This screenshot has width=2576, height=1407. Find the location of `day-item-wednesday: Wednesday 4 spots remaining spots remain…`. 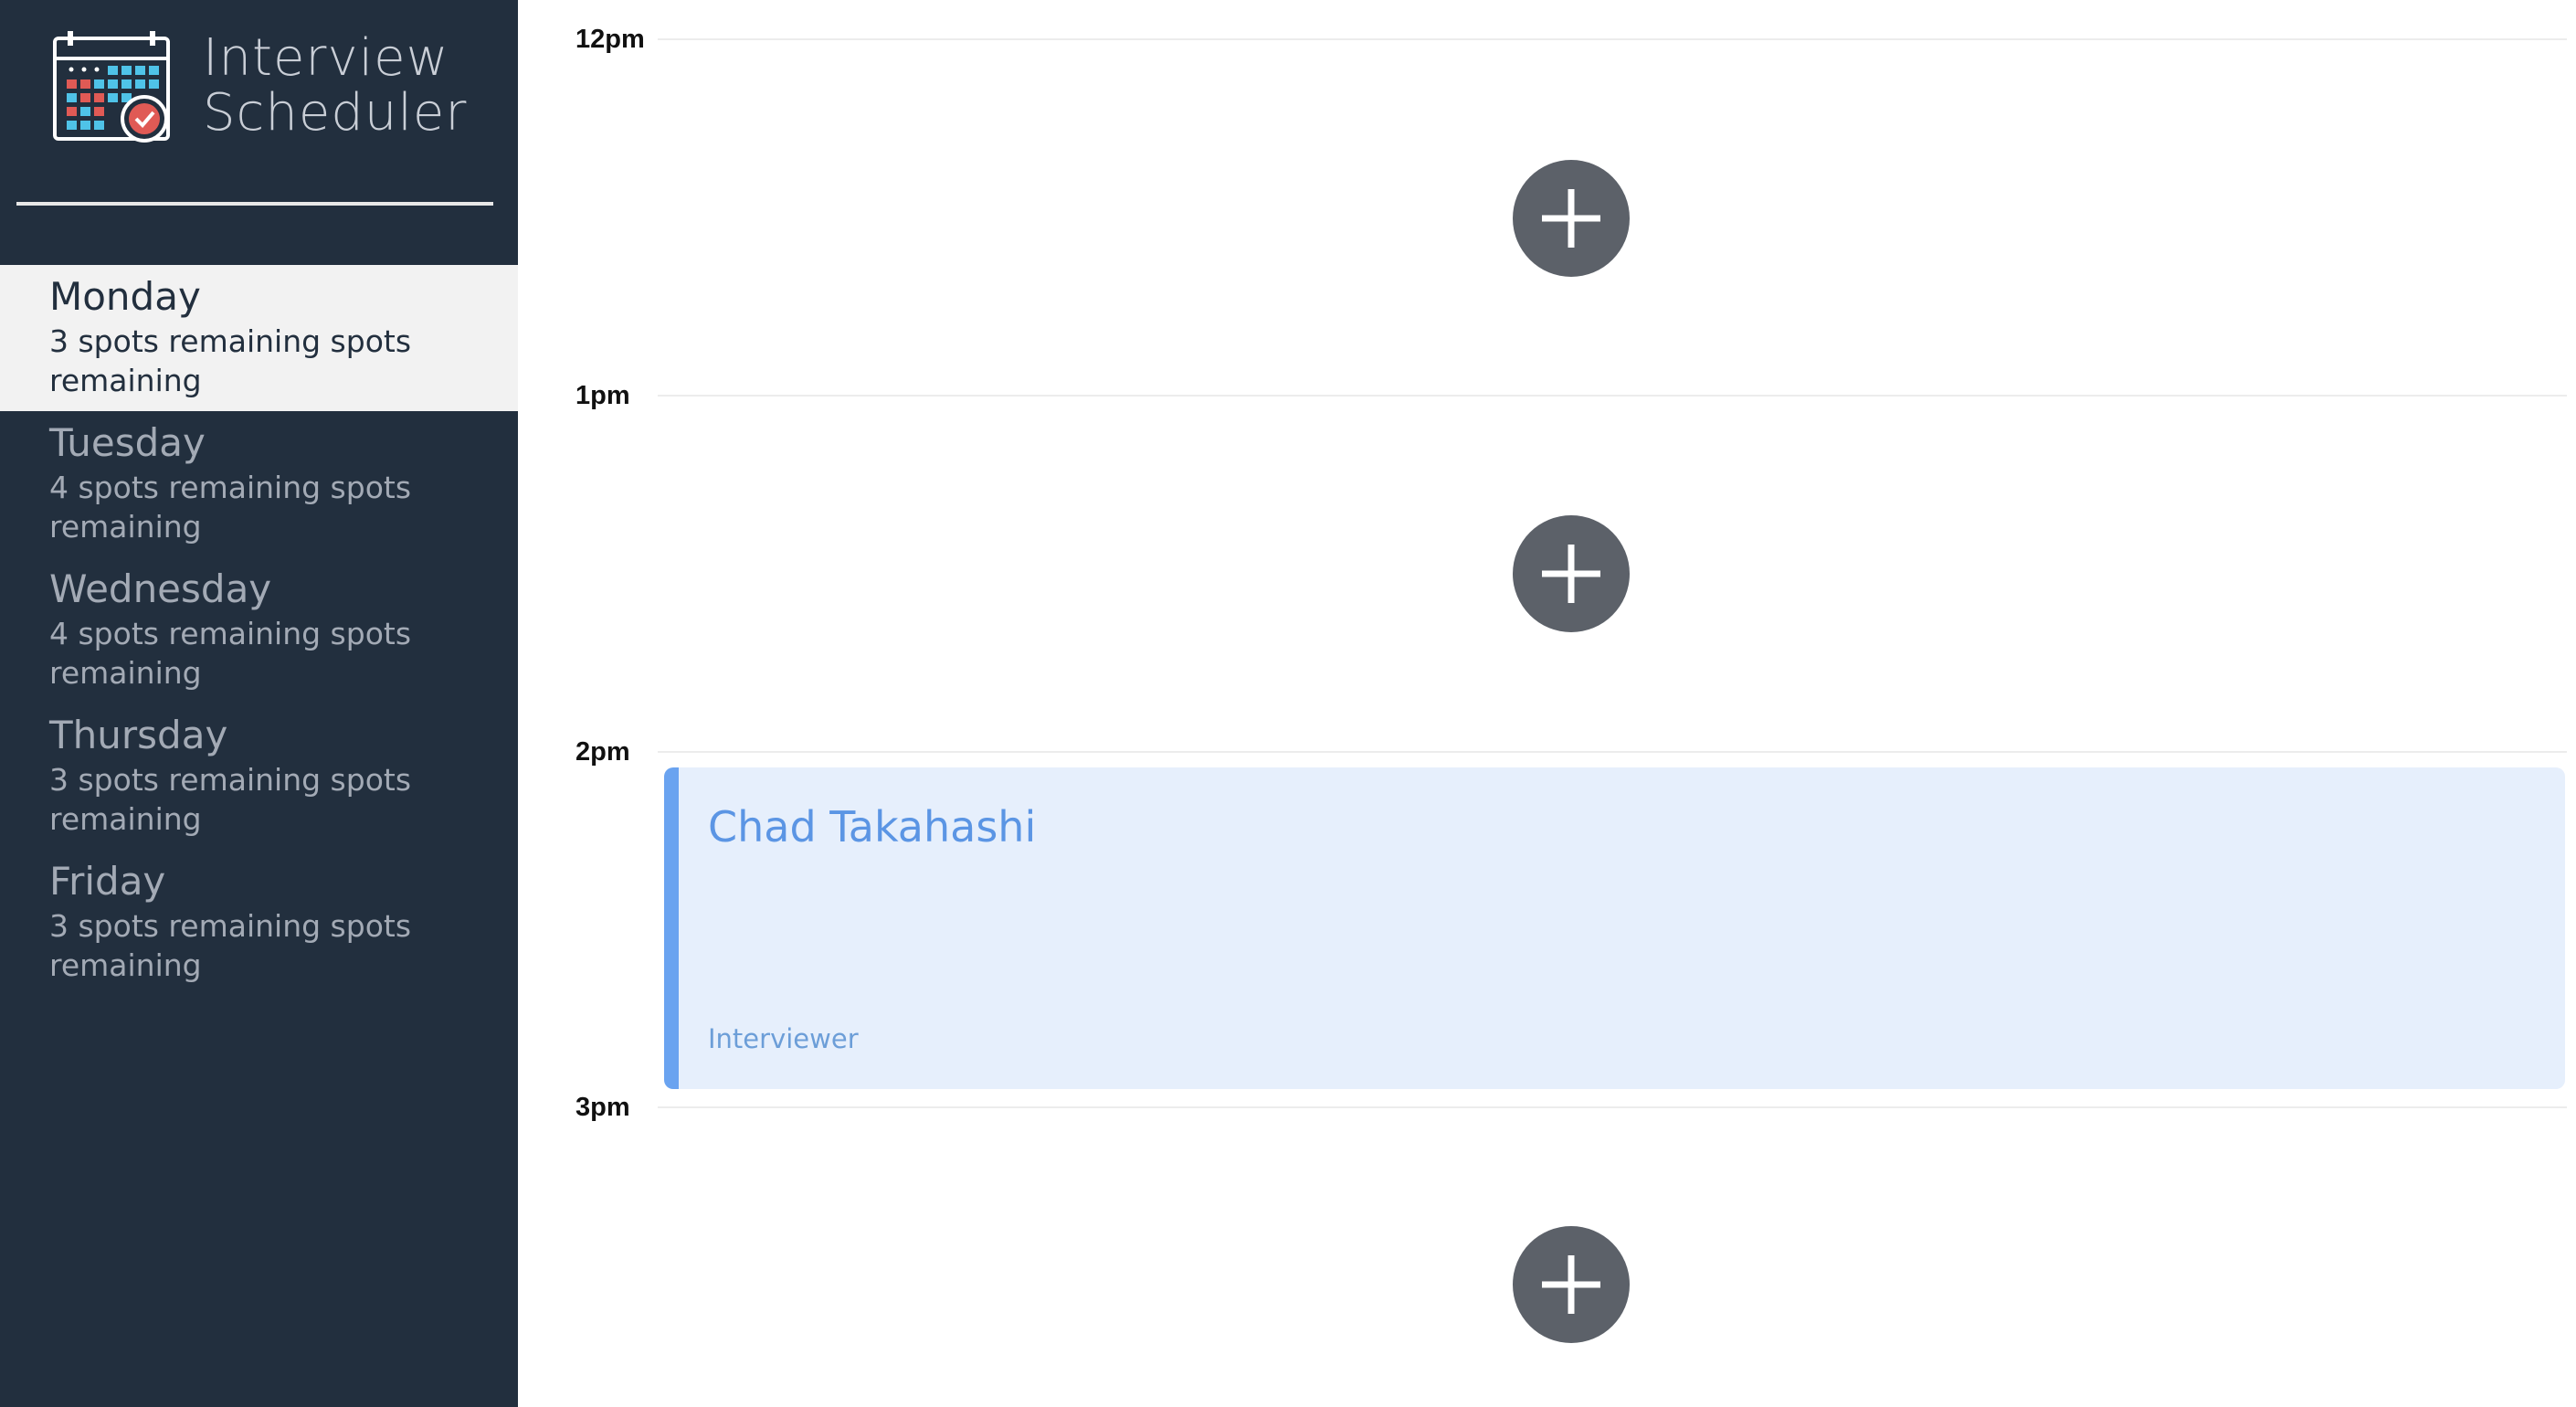

day-item-wednesday: Wednesday 4 spots remaining spots remain… is located at coordinates (259, 630).